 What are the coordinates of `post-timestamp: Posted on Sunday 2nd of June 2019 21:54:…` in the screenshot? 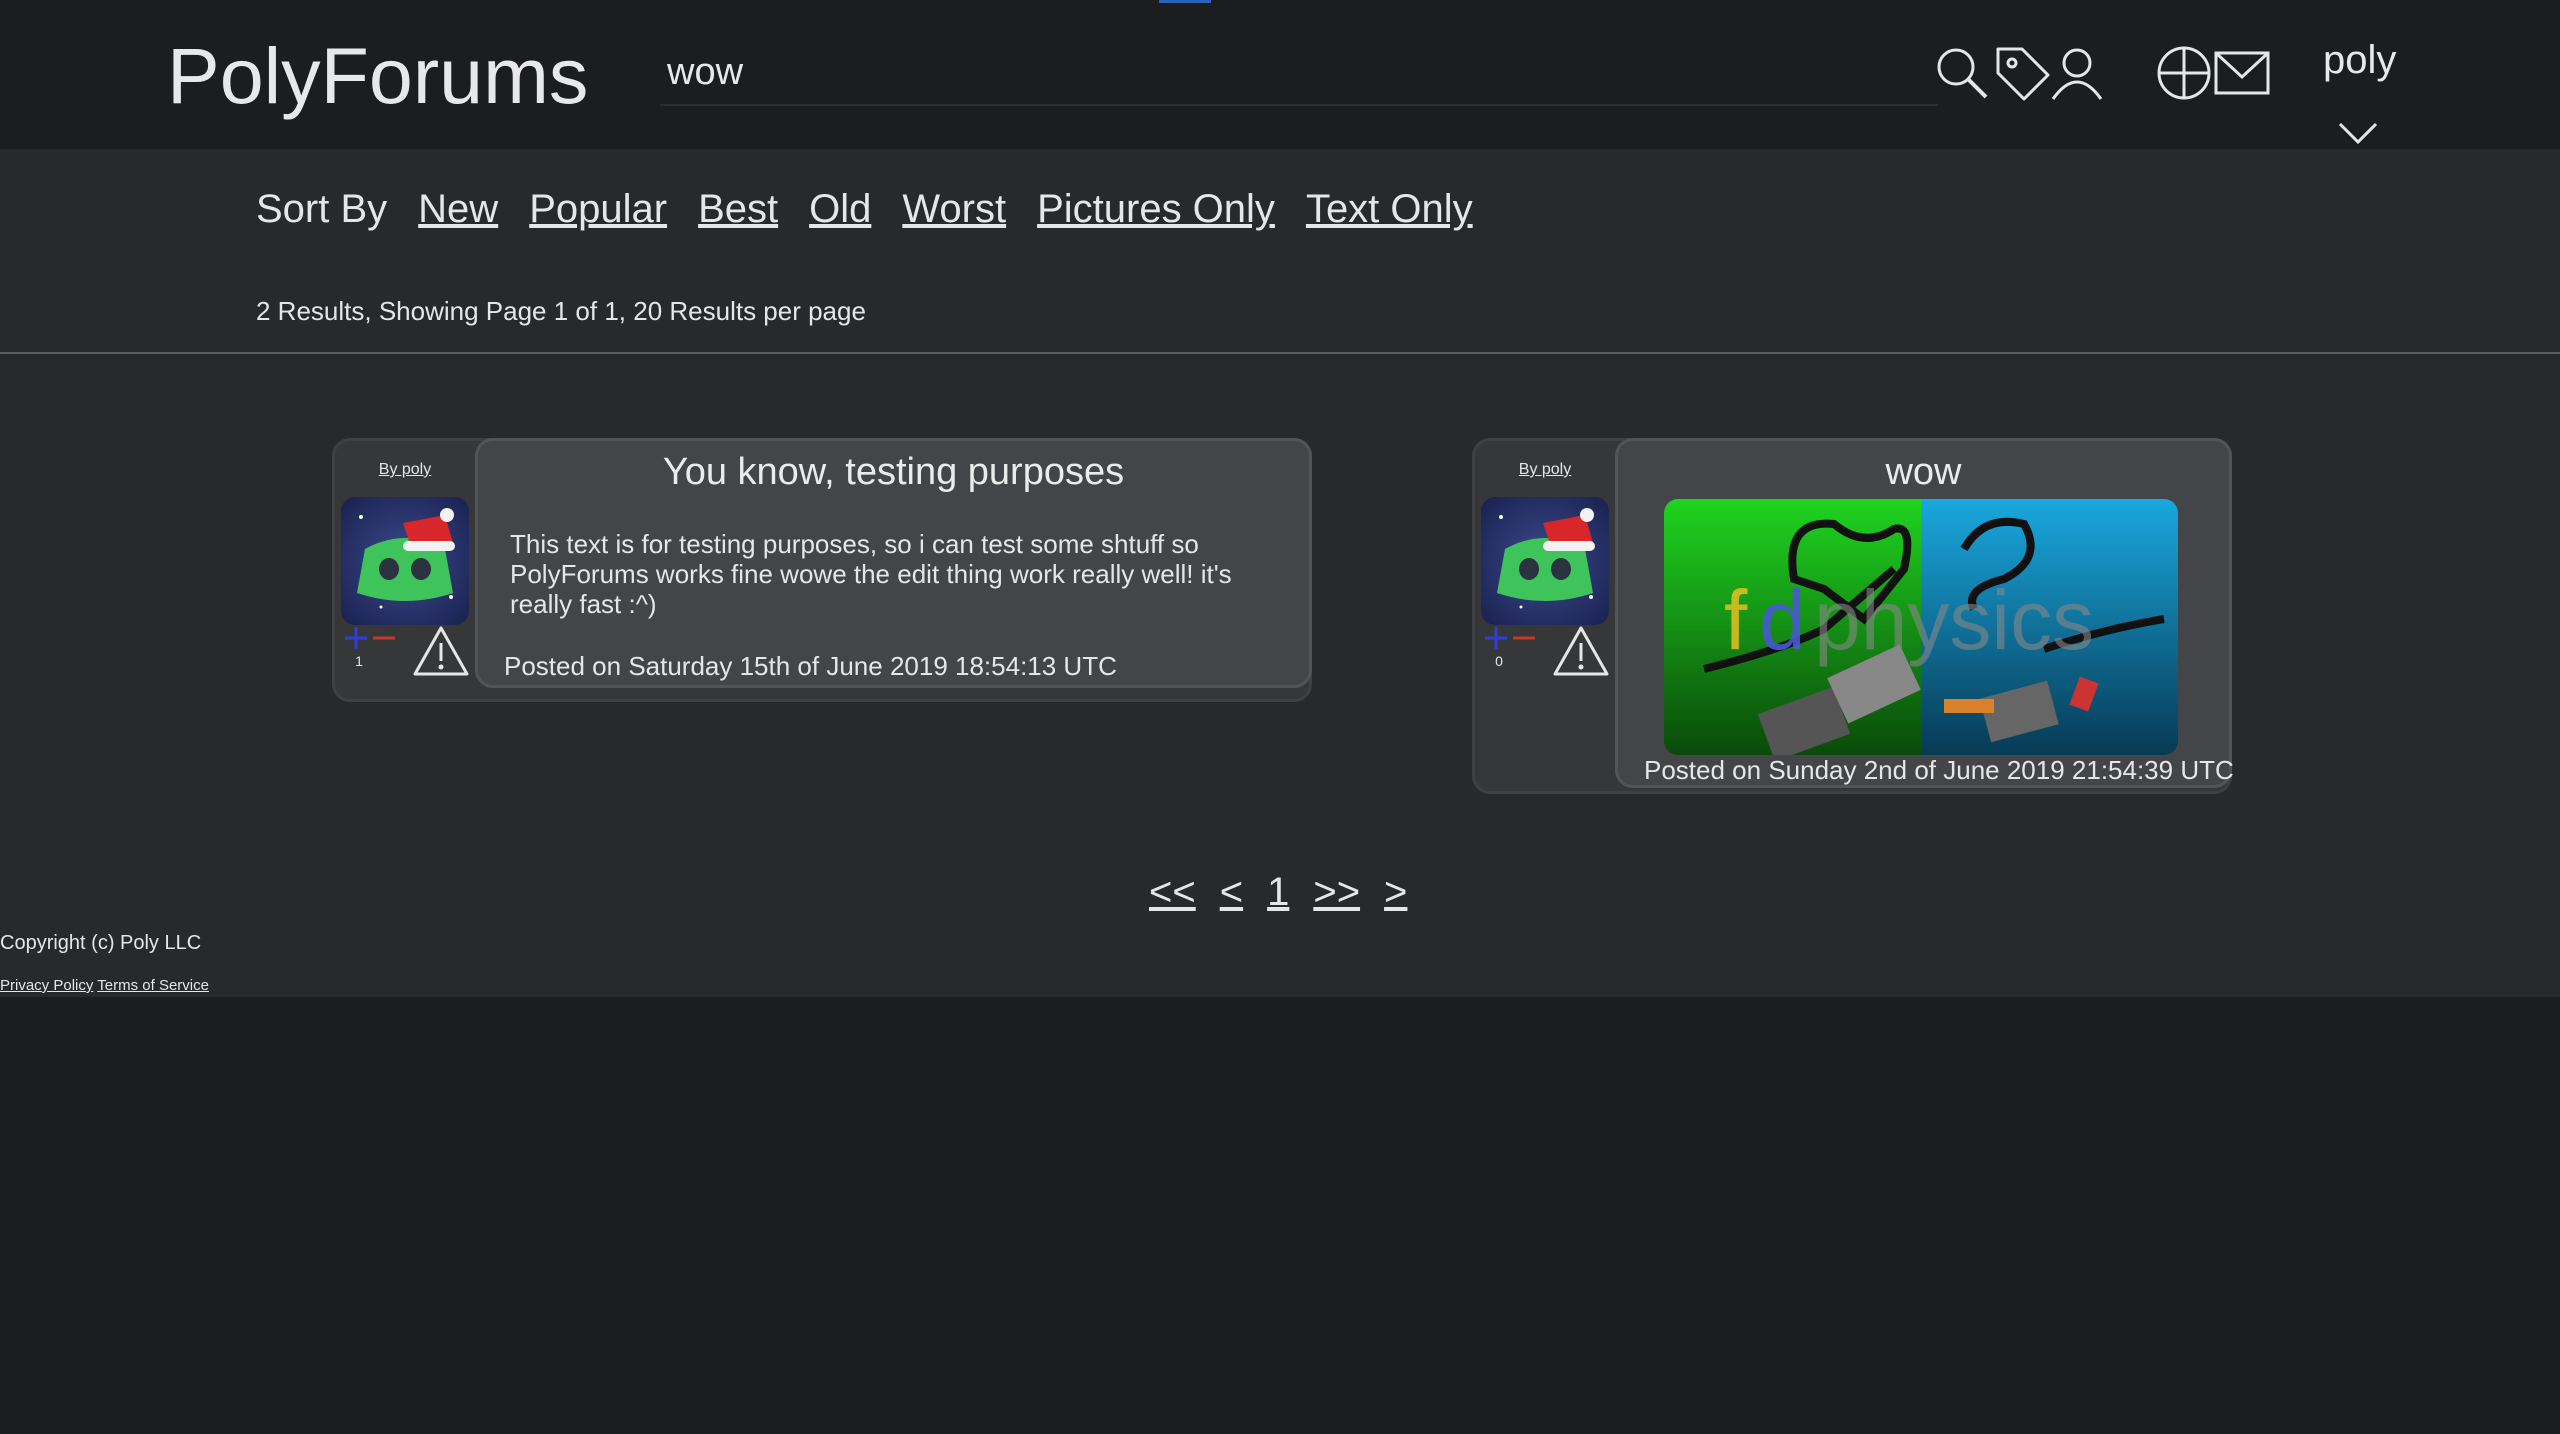 It's located at (1939, 770).